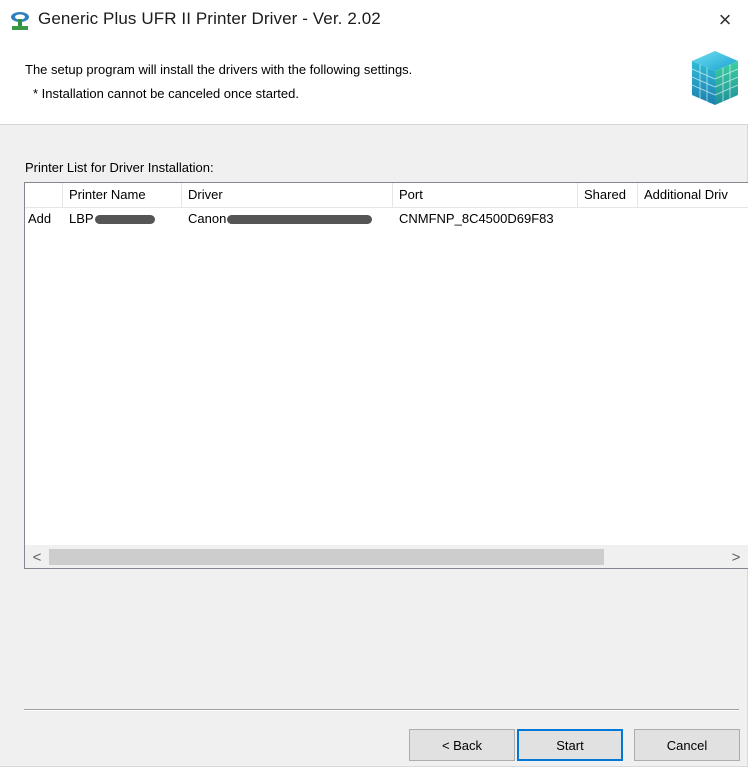 Image resolution: width=748 pixels, height=767 pixels. I want to click on footer-separator, so click(381, 710).